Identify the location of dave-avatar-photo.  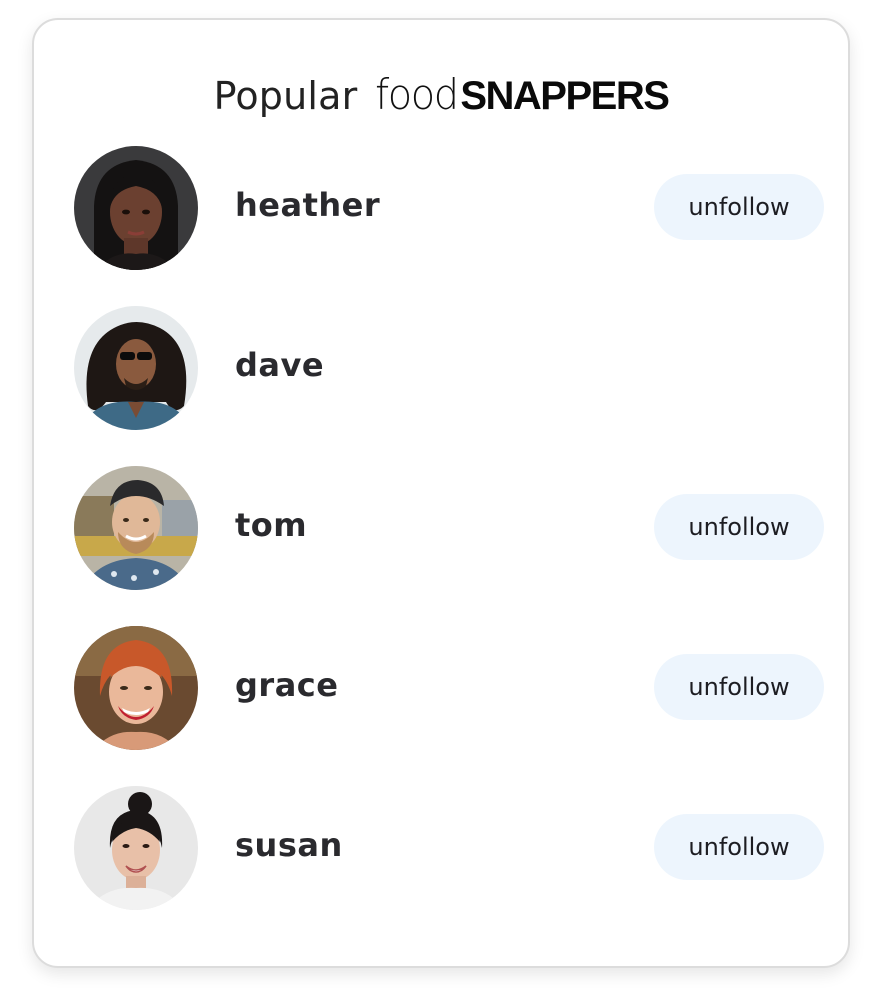
(136, 368).